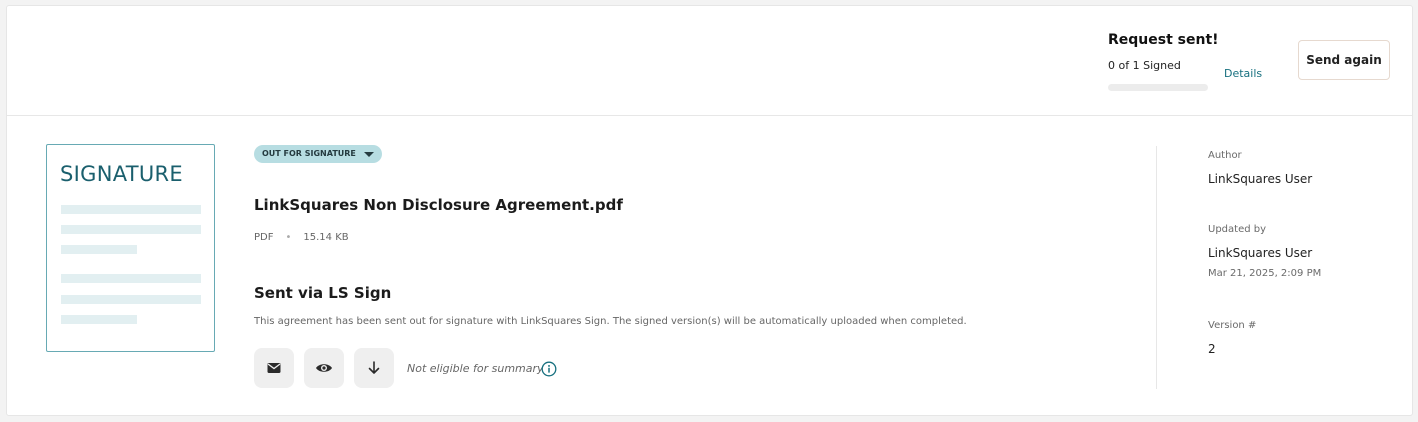  Describe the element at coordinates (1265, 273) in the screenshot. I see `updated-date: Mar 21, 2025, 2:09 PM` at that location.